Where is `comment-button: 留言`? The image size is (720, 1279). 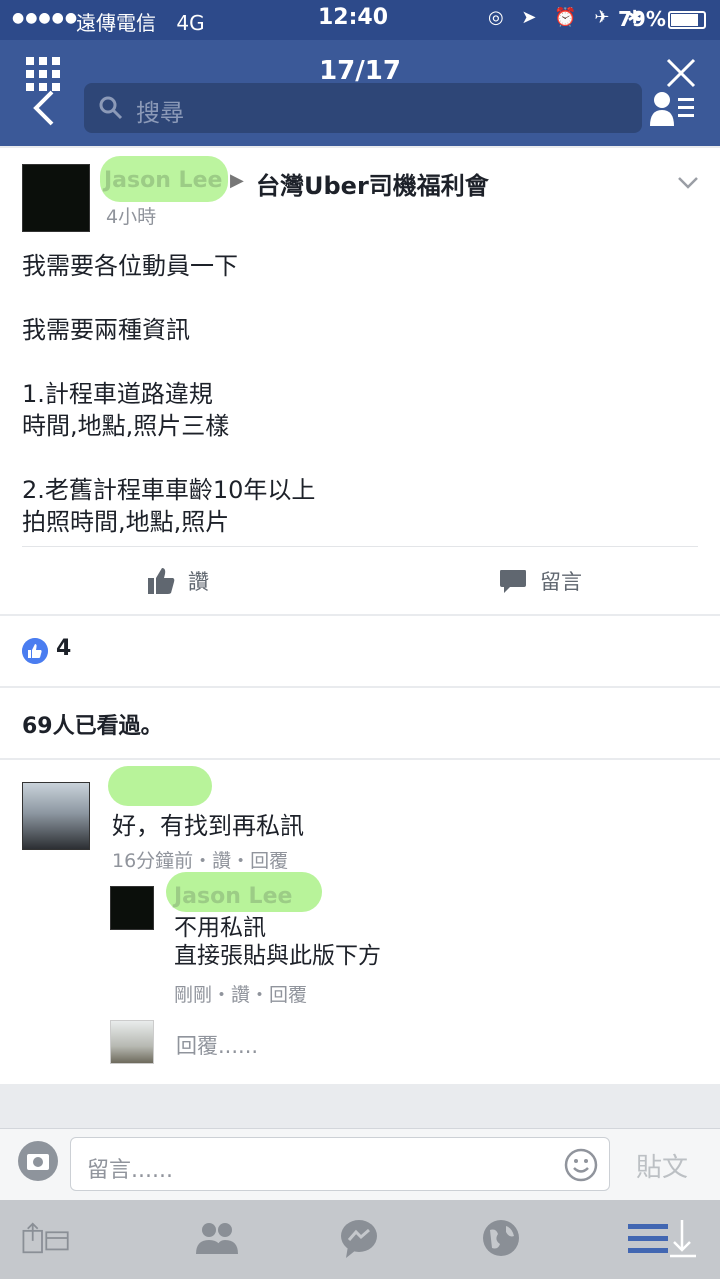
comment-button: 留言 is located at coordinates (548, 581).